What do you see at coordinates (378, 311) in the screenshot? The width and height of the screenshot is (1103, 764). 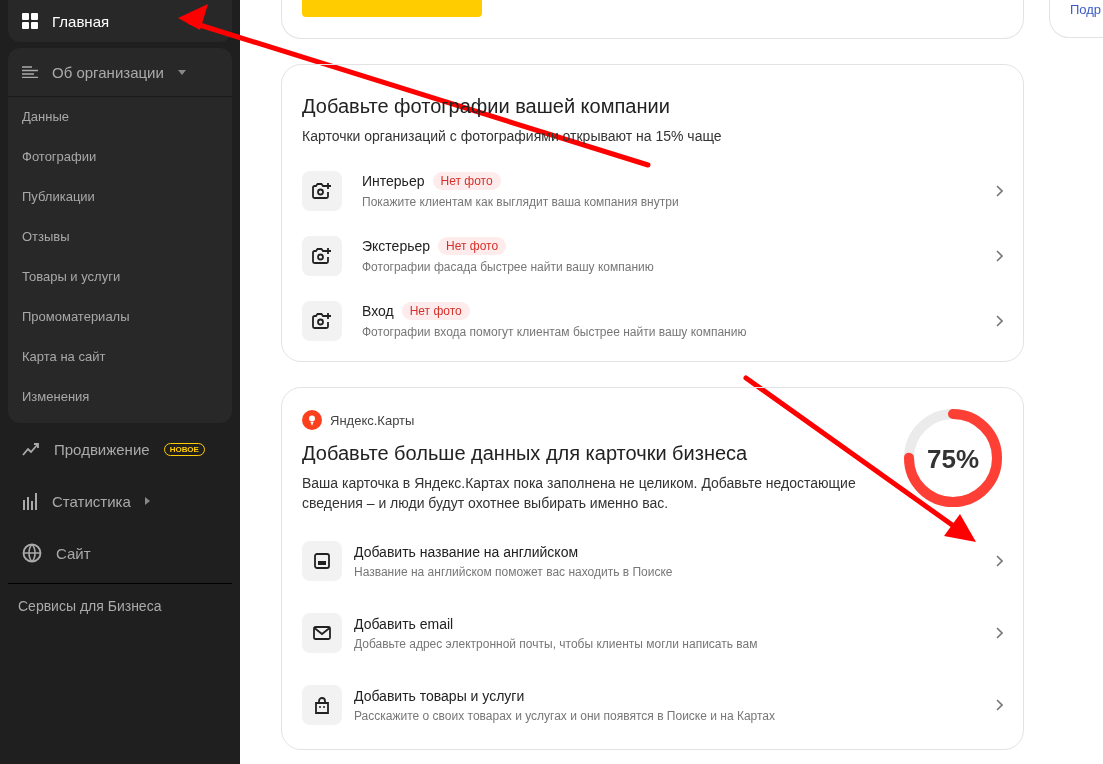 I see `row-title: Вход` at bounding box center [378, 311].